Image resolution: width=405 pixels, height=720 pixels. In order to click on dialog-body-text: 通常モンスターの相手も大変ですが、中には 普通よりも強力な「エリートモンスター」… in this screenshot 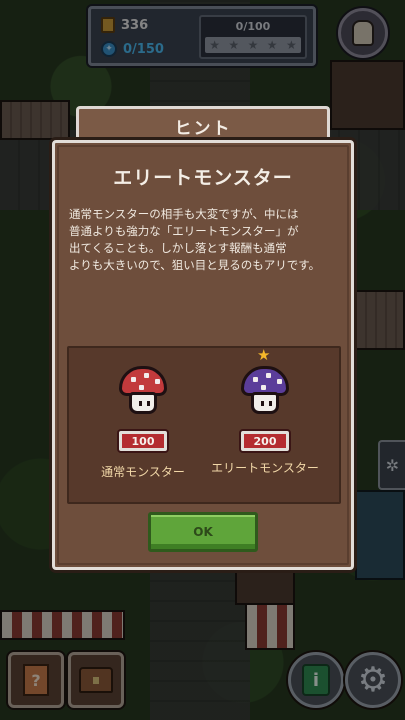, I will do `click(195, 239)`.